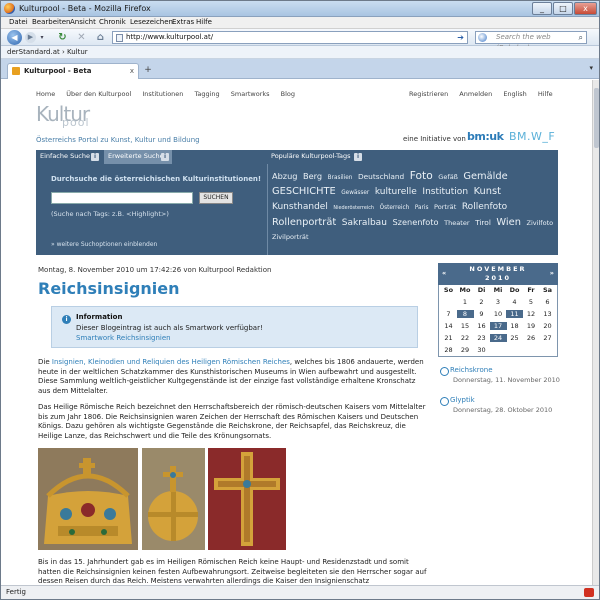 The image size is (600, 600). What do you see at coordinates (445, 207) in the screenshot?
I see `tag-porträt: Porträt` at bounding box center [445, 207].